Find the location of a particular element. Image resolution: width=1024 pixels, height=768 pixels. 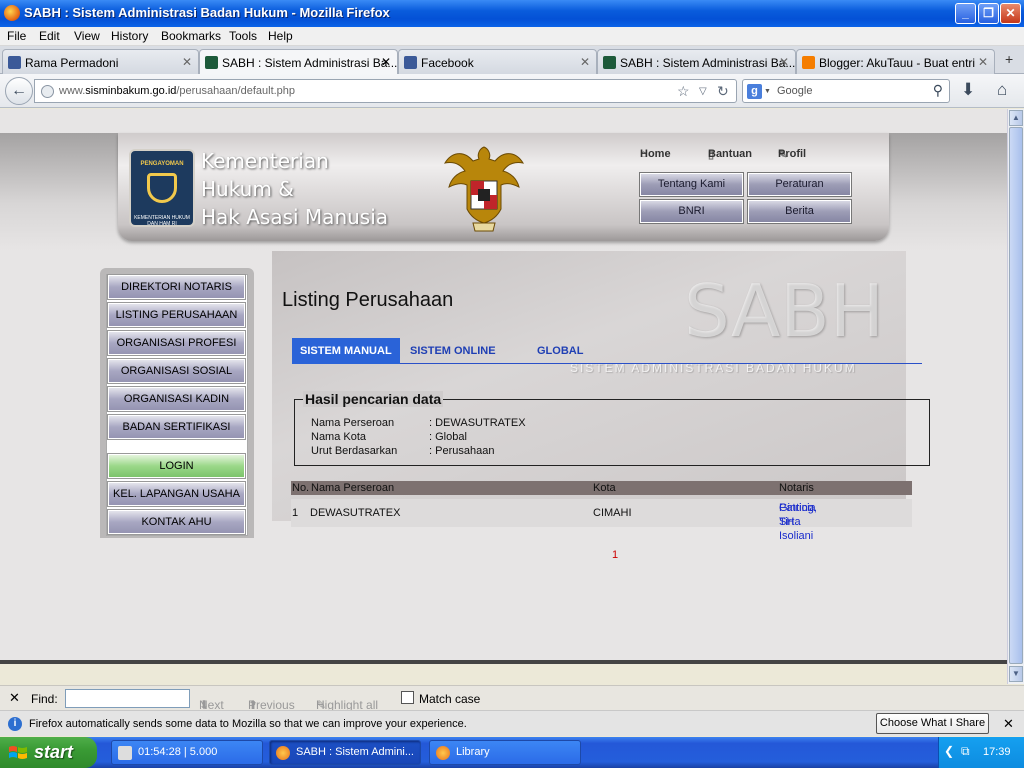

tab-label: Facebook is located at coordinates (447, 63).